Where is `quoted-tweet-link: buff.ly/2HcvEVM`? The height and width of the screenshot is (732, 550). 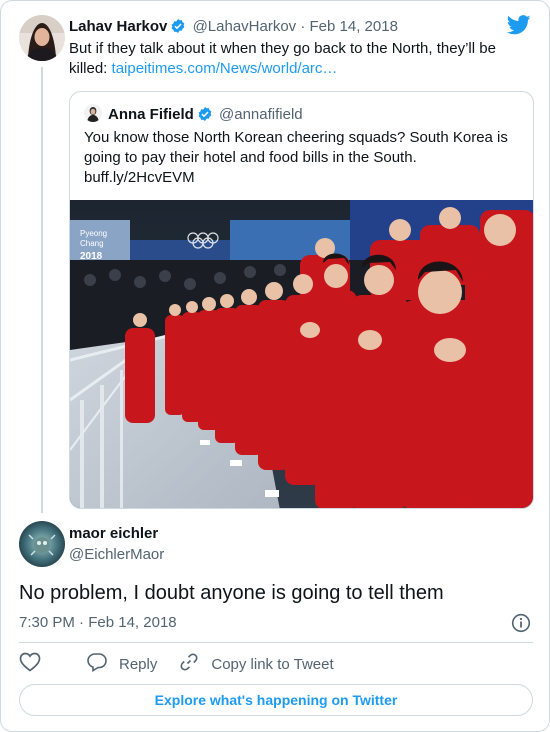 quoted-tweet-link: buff.ly/2HcvEVM is located at coordinates (139, 177).